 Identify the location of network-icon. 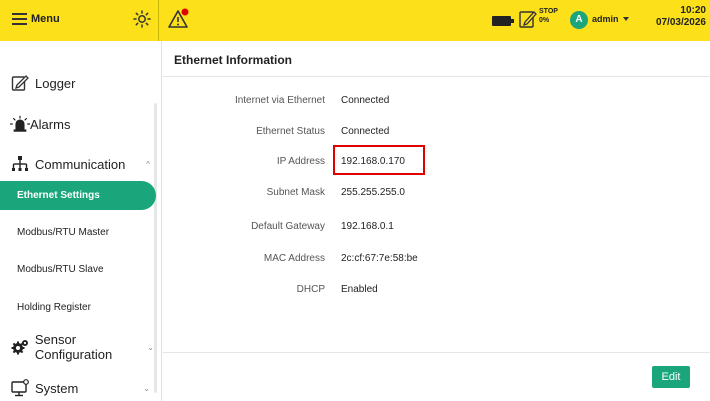
(20, 164).